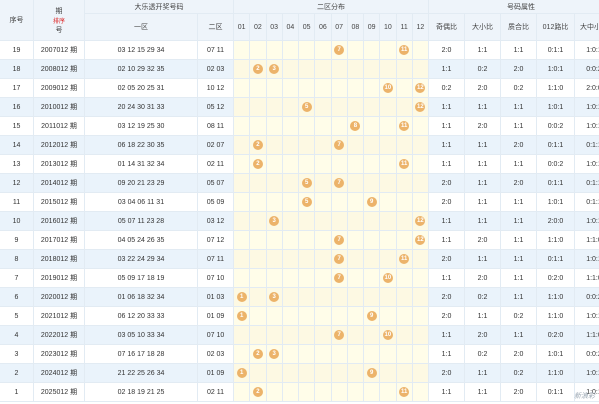 The image size is (599, 404). Describe the element at coordinates (17, 107) in the screenshot. I see `row-seq: 16` at that location.